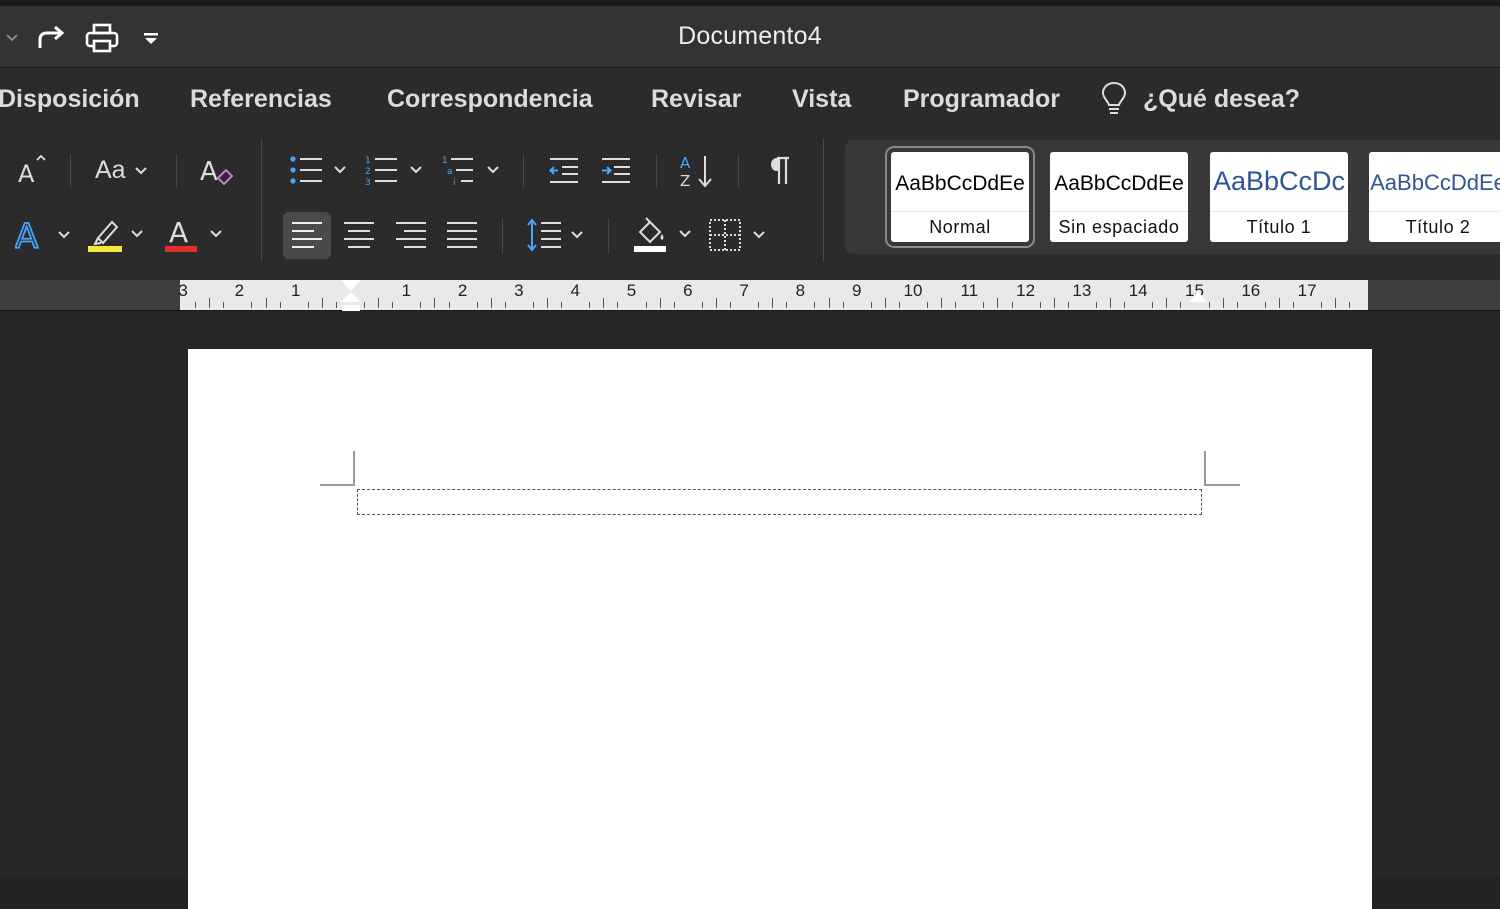 The height and width of the screenshot is (909, 1500). Describe the element at coordinates (564, 170) in the screenshot. I see `decrease-indent-icon` at that location.